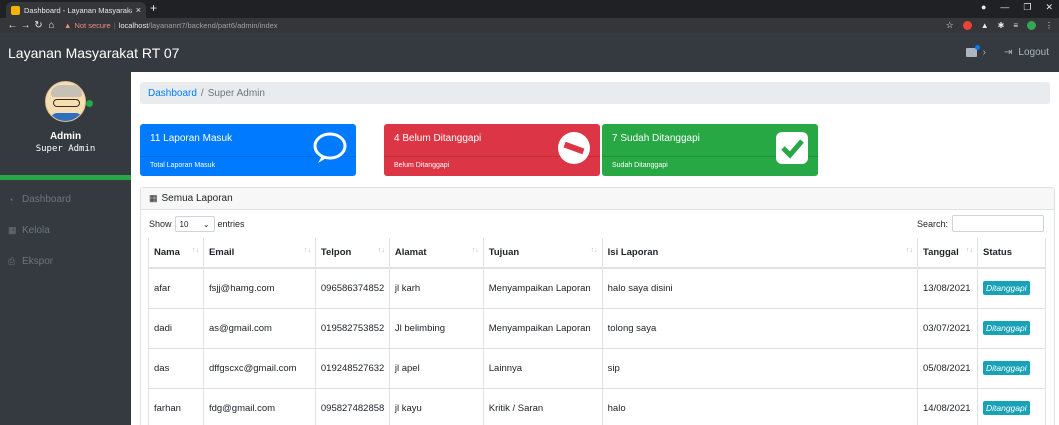 This screenshot has width=1059, height=425. What do you see at coordinates (542, 253) in the screenshot?
I see `column-header-tujuan: Tujuan ↑↓` at bounding box center [542, 253].